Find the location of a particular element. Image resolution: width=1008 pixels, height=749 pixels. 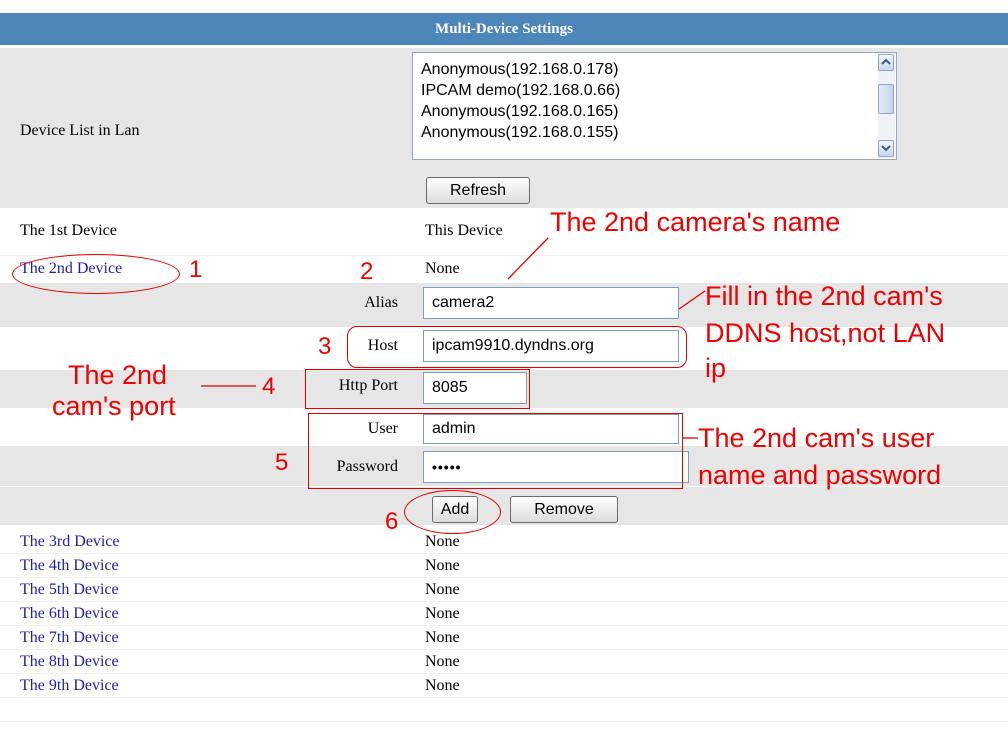

annotation-number-2: 2 is located at coordinates (367, 271).